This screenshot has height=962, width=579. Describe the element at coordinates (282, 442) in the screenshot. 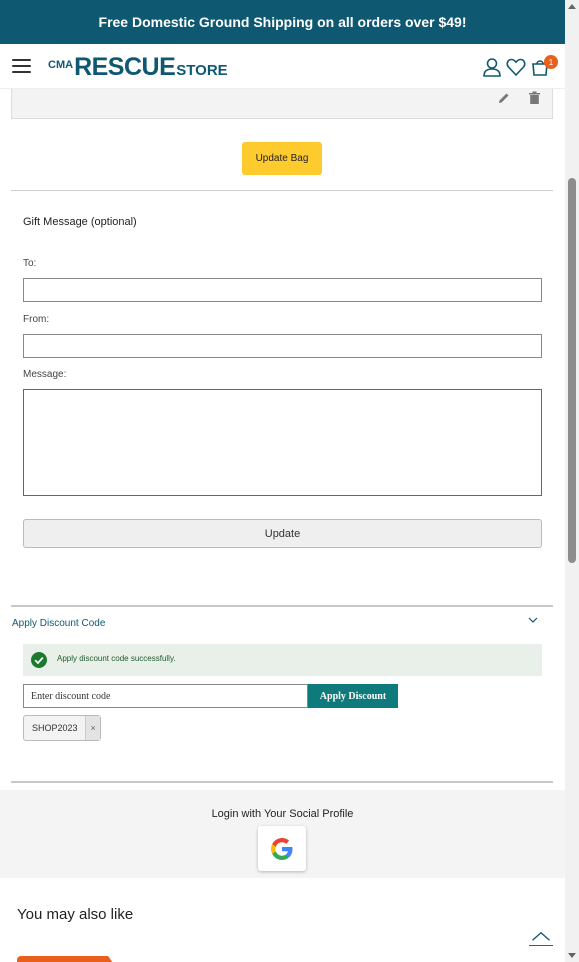

I see `gift-message-textarea` at that location.